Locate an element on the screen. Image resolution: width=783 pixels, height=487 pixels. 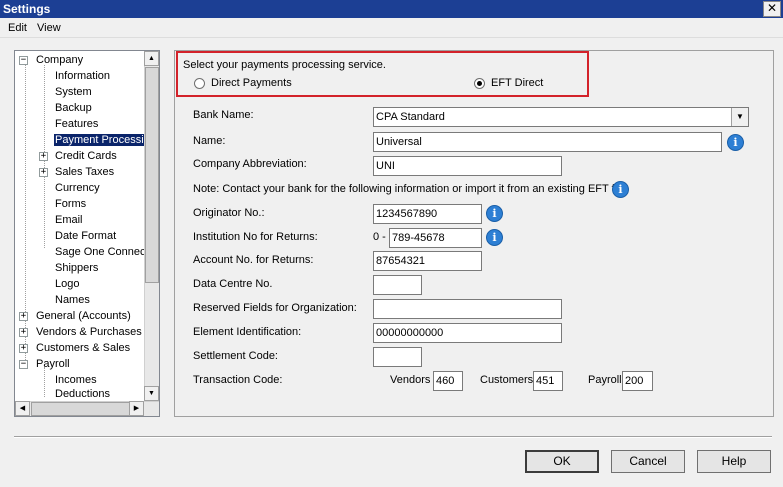
ok-button: OK is located at coordinates (562, 461).